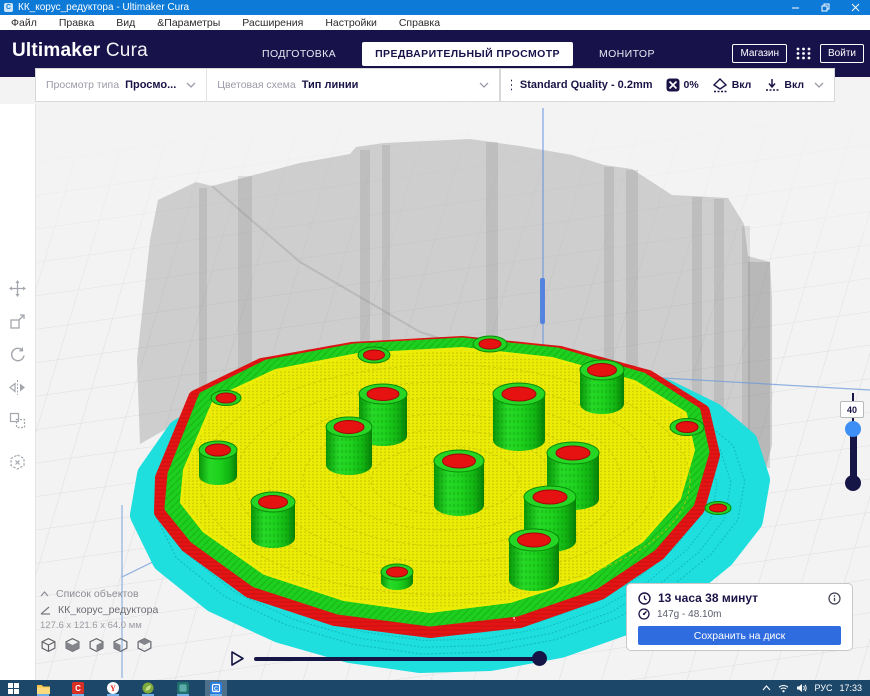  What do you see at coordinates (802, 688) in the screenshot?
I see `volume-icon` at bounding box center [802, 688].